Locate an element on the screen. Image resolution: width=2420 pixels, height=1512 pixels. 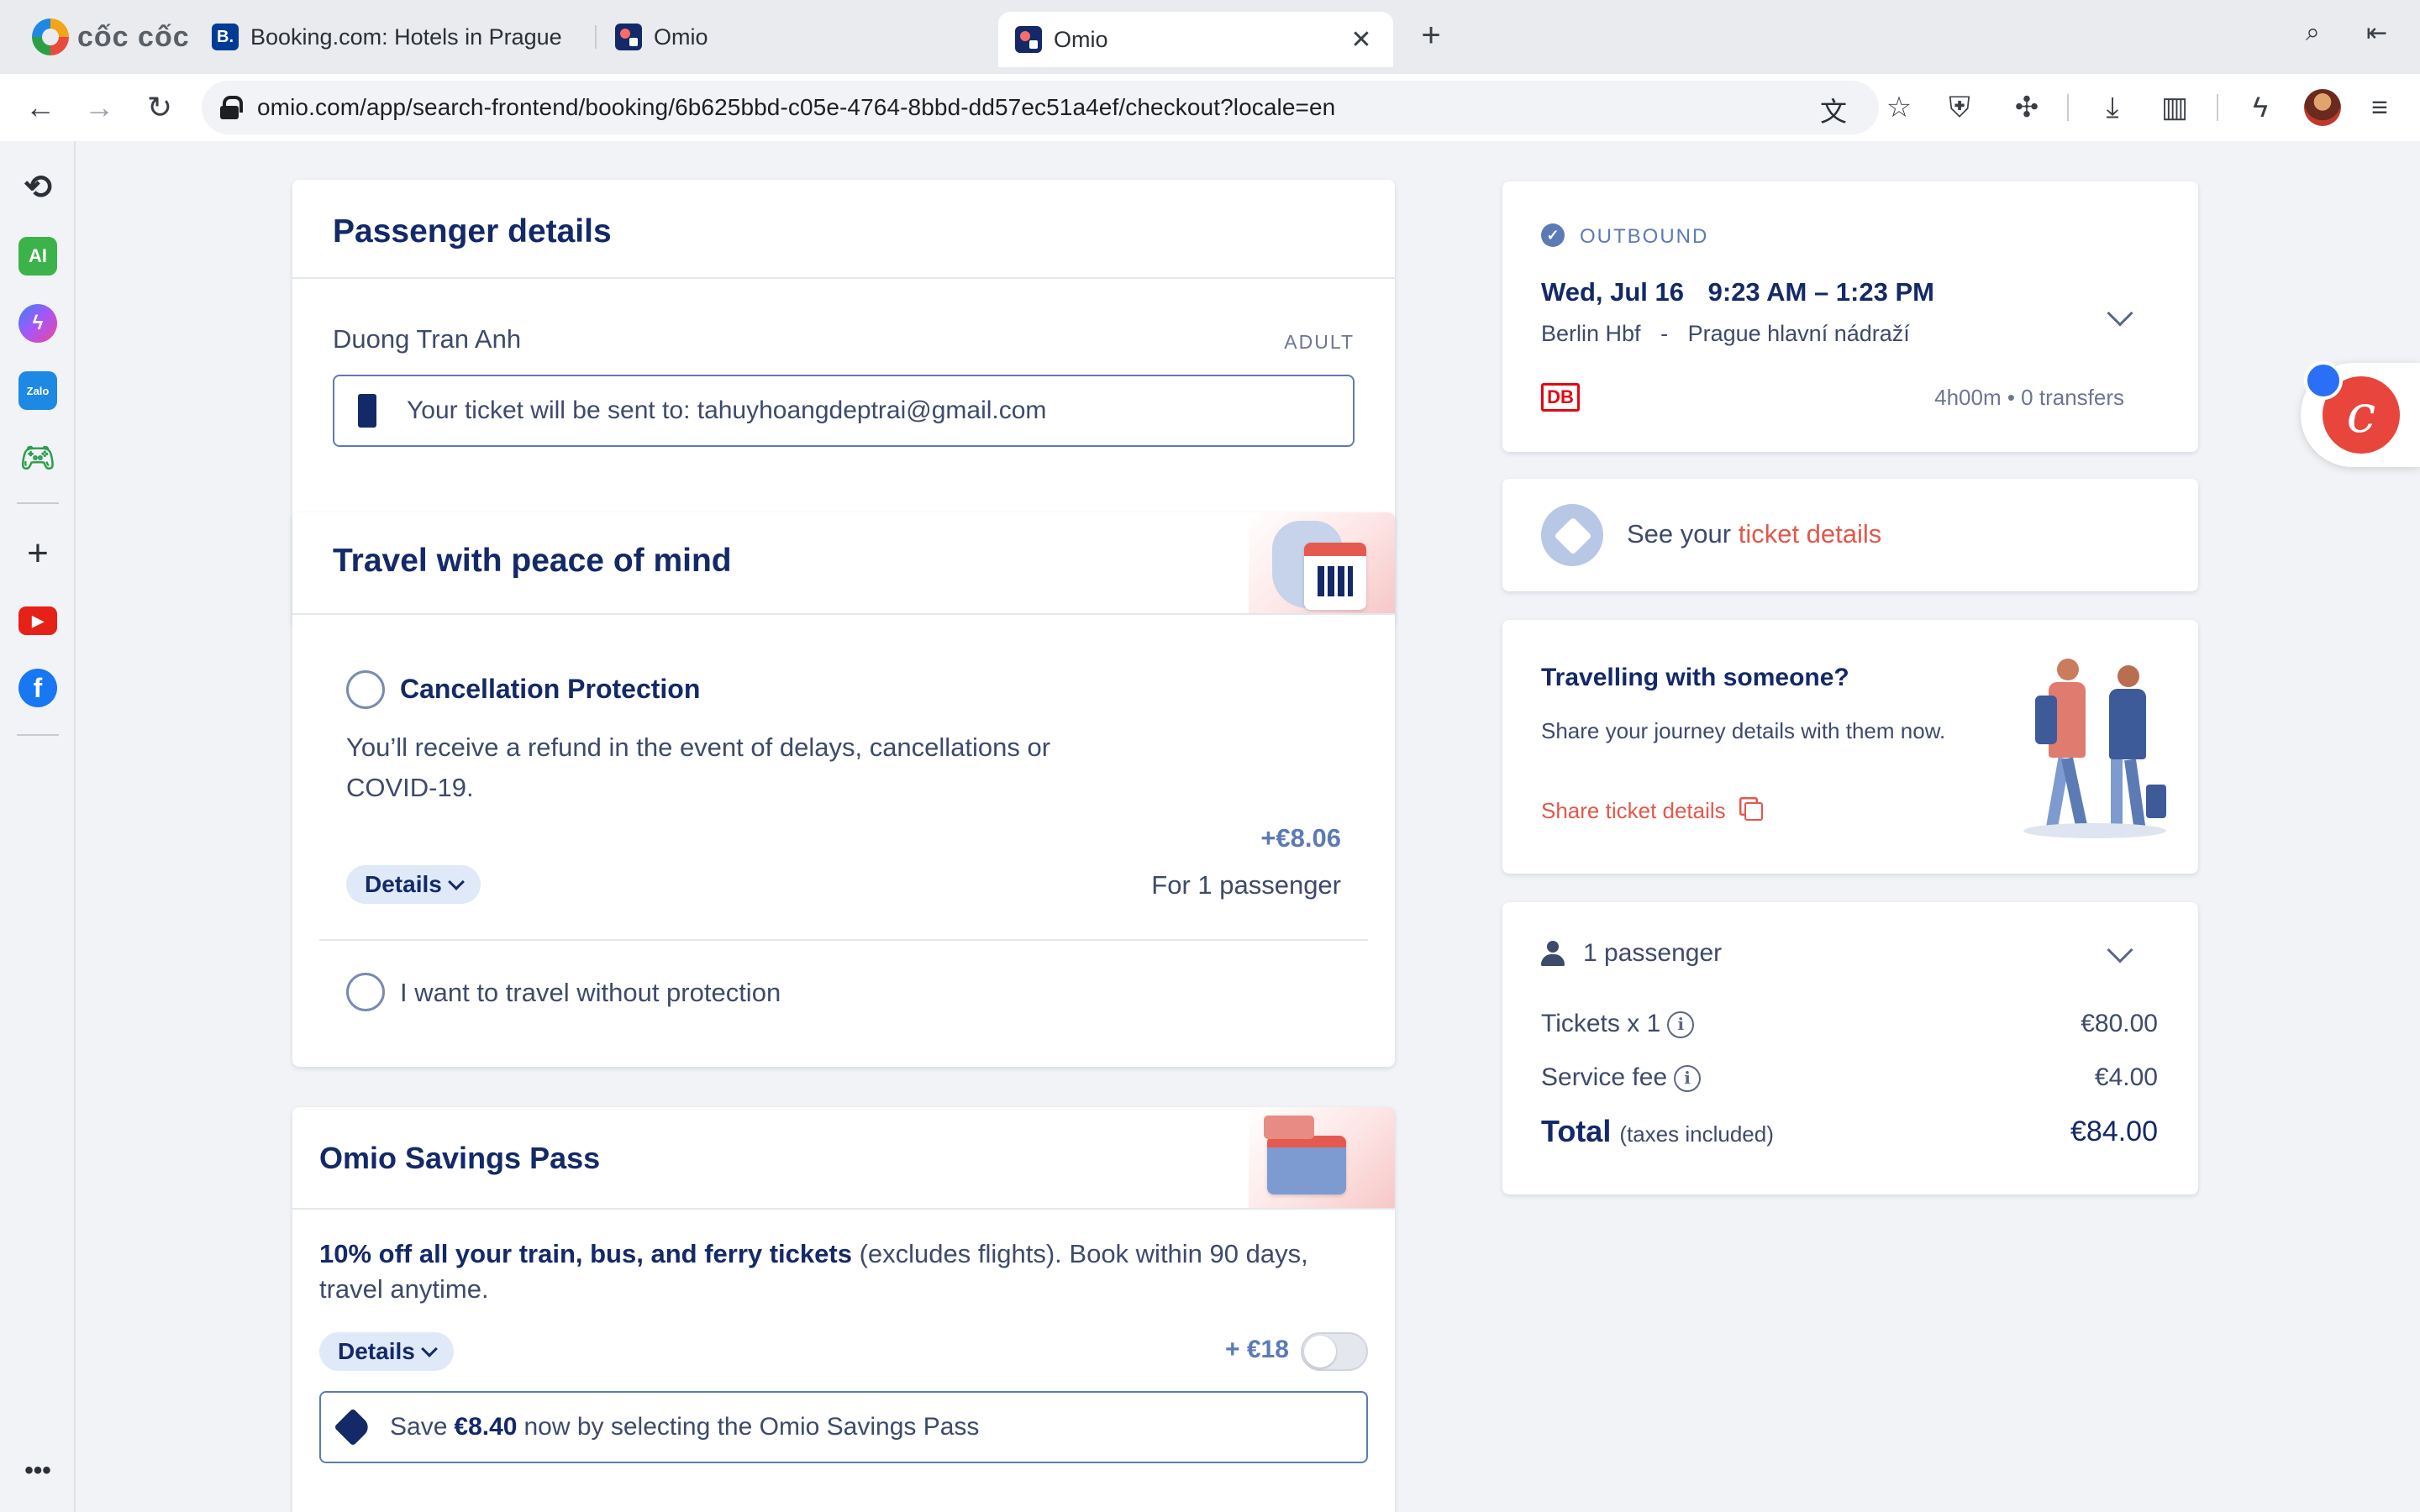
ticket-circle-icon is located at coordinates (1572, 535).